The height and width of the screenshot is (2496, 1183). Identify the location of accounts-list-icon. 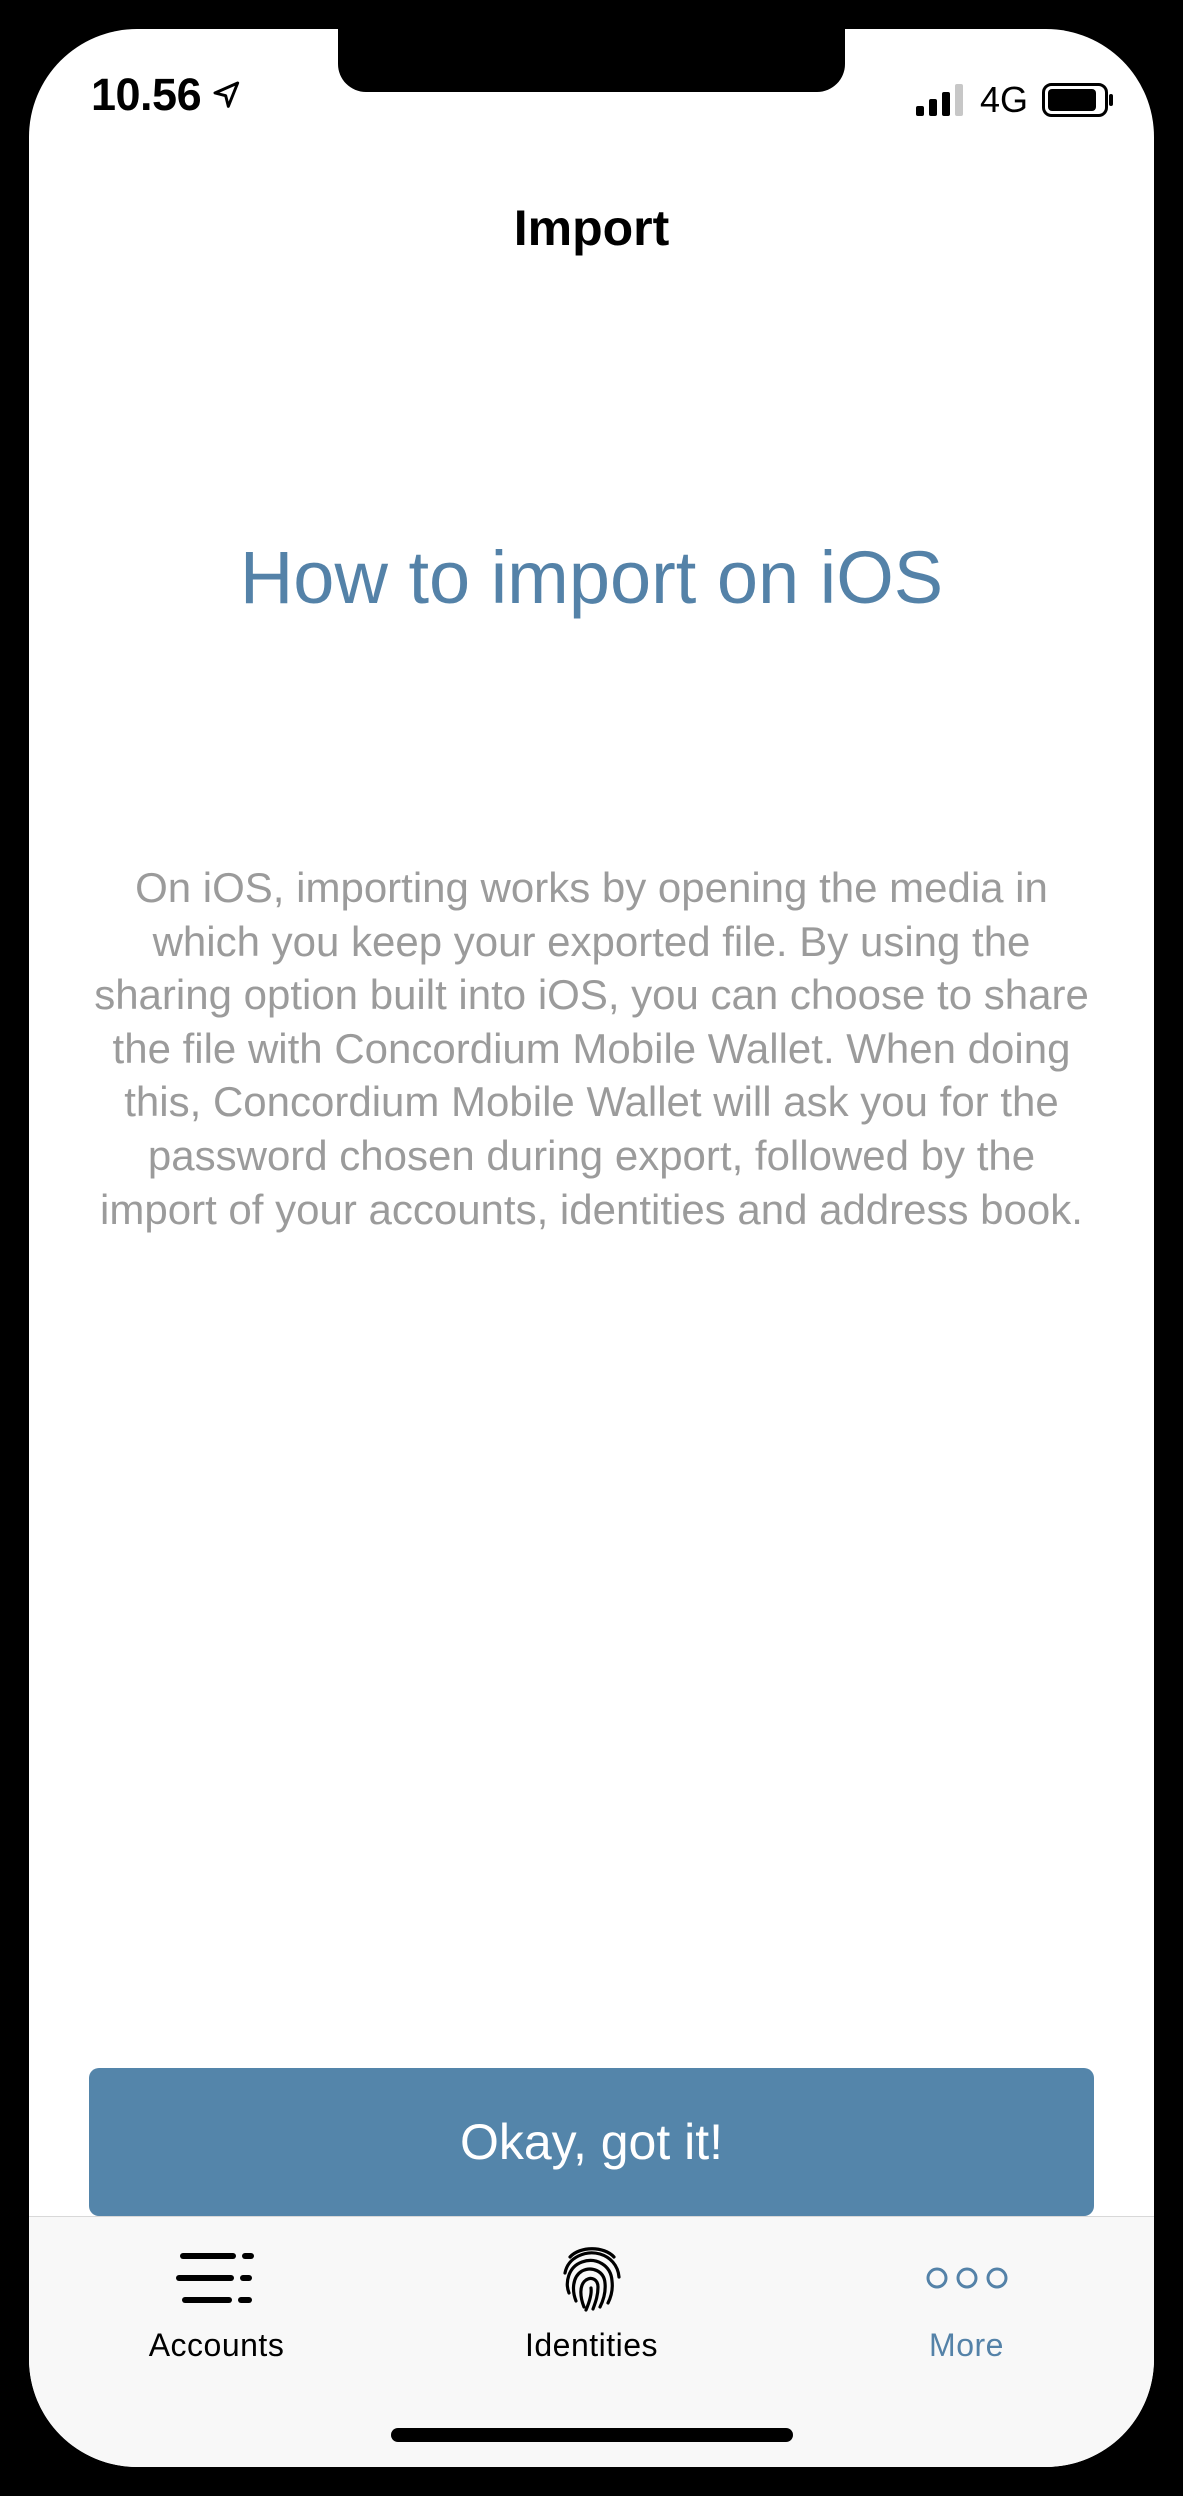
(214, 2278).